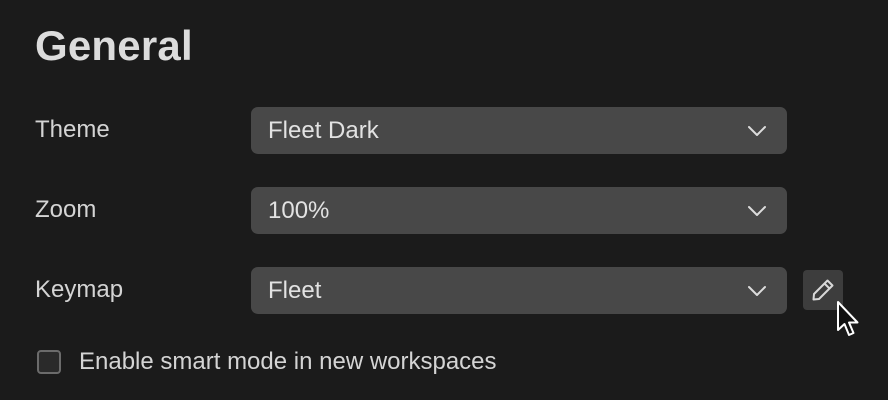  I want to click on zoom-dropdown-value: 100%, so click(299, 210).